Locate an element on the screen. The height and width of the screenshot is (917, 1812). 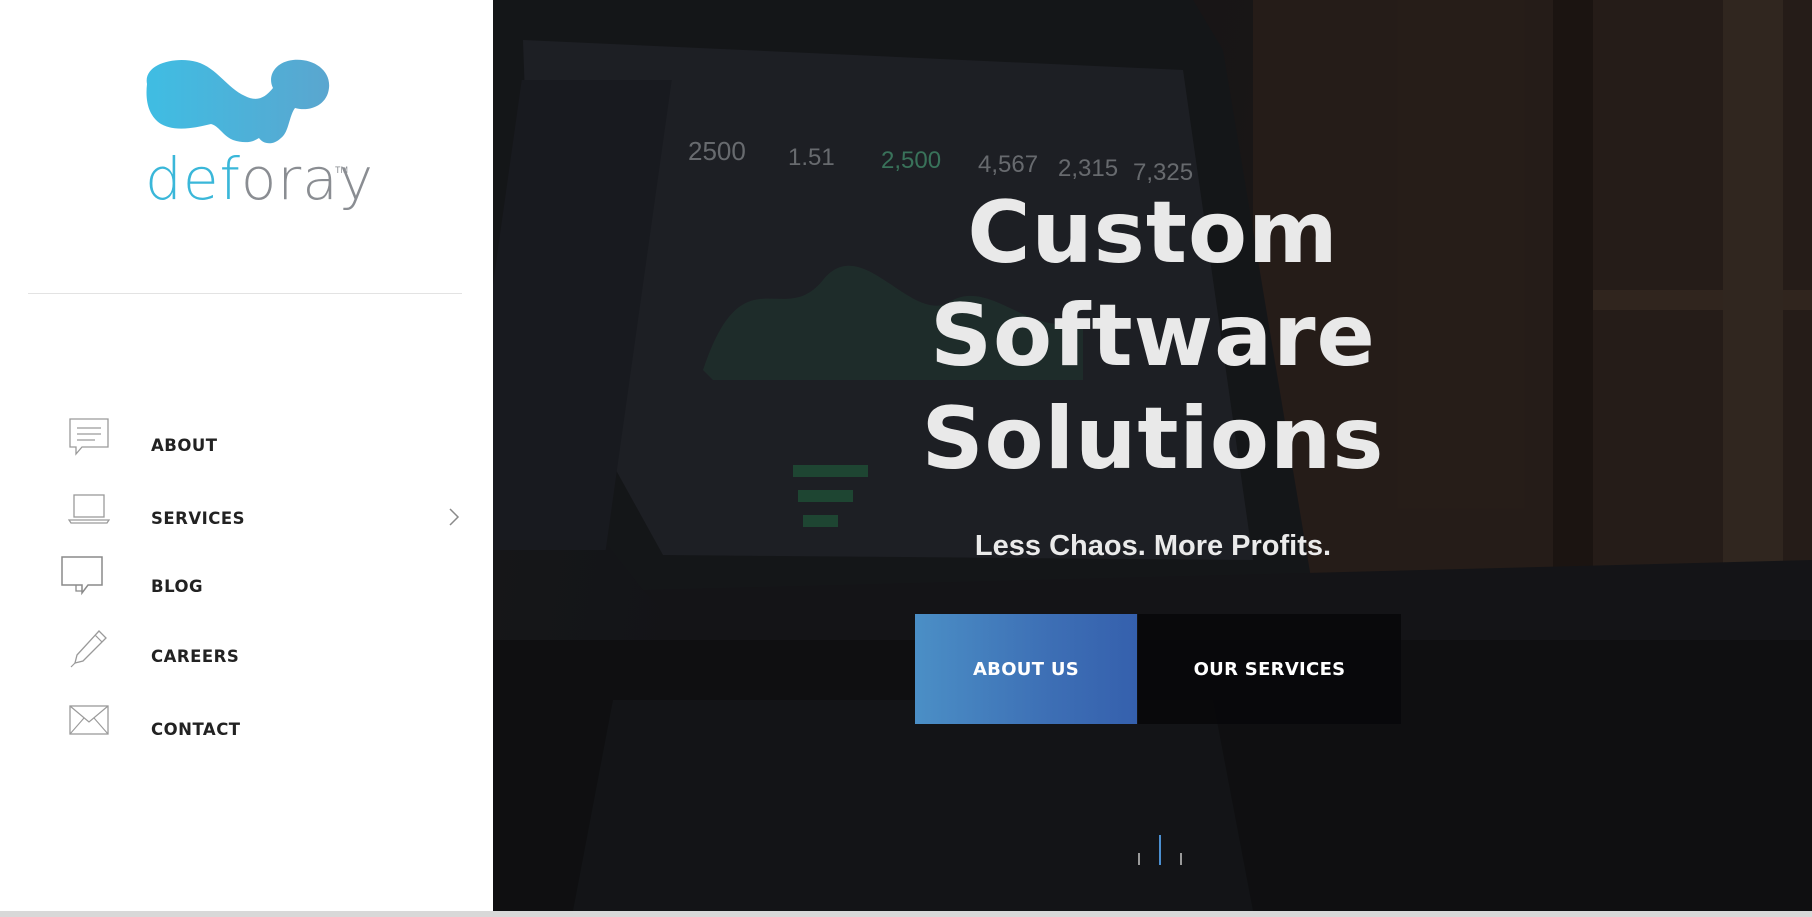
about-us-button: ABOUT US is located at coordinates (1026, 669).